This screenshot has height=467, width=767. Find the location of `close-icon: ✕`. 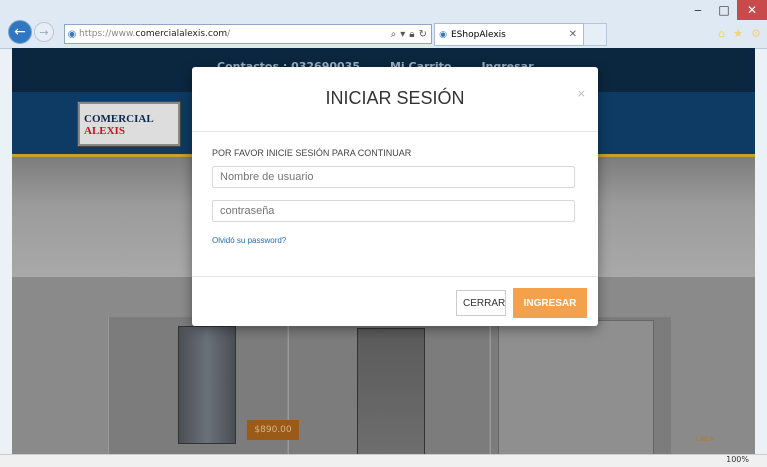

close-icon: ✕ is located at coordinates (752, 10).